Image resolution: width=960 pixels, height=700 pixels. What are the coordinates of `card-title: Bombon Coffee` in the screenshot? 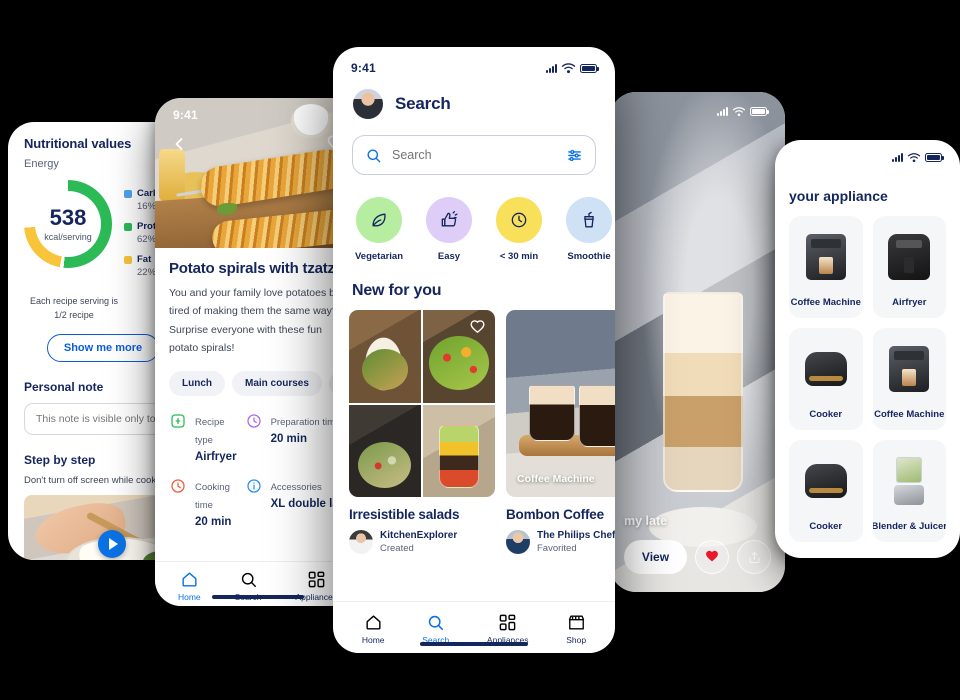 It's located at (555, 514).